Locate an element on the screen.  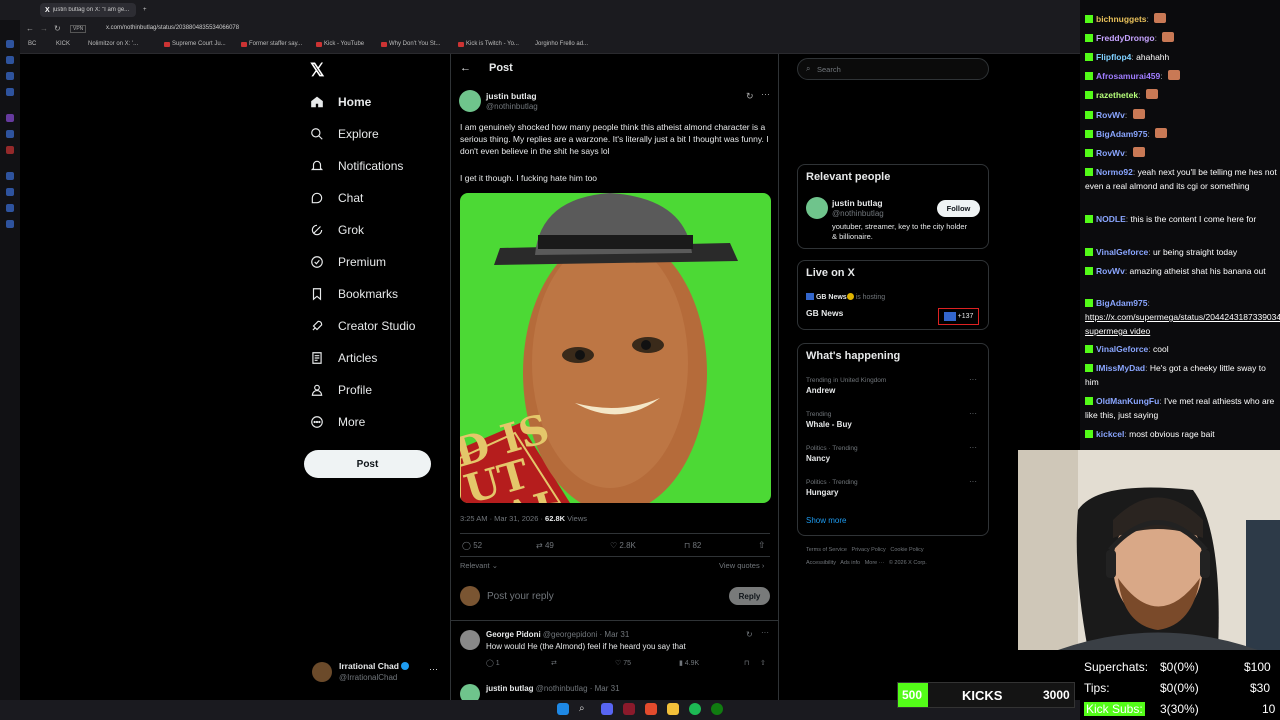
chat-username: Normo92 is located at coordinates (1114, 172).